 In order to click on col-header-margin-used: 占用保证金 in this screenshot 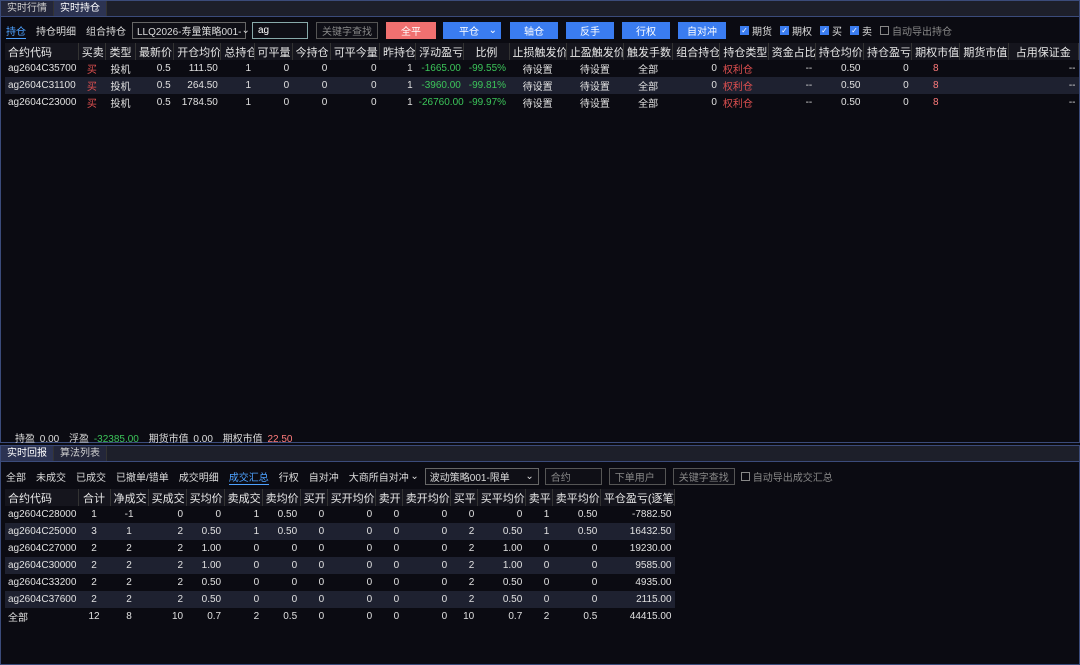, I will do `click(1044, 51)`.